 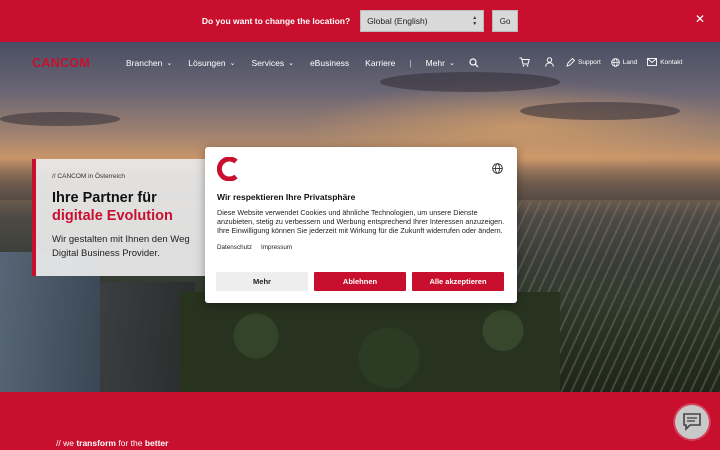 I want to click on nav-ebusiness: eBusiness, so click(x=329, y=63).